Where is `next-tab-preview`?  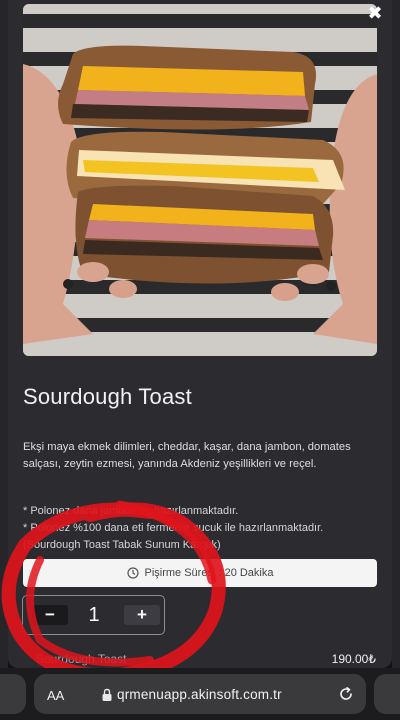 next-tab-preview is located at coordinates (387, 694).